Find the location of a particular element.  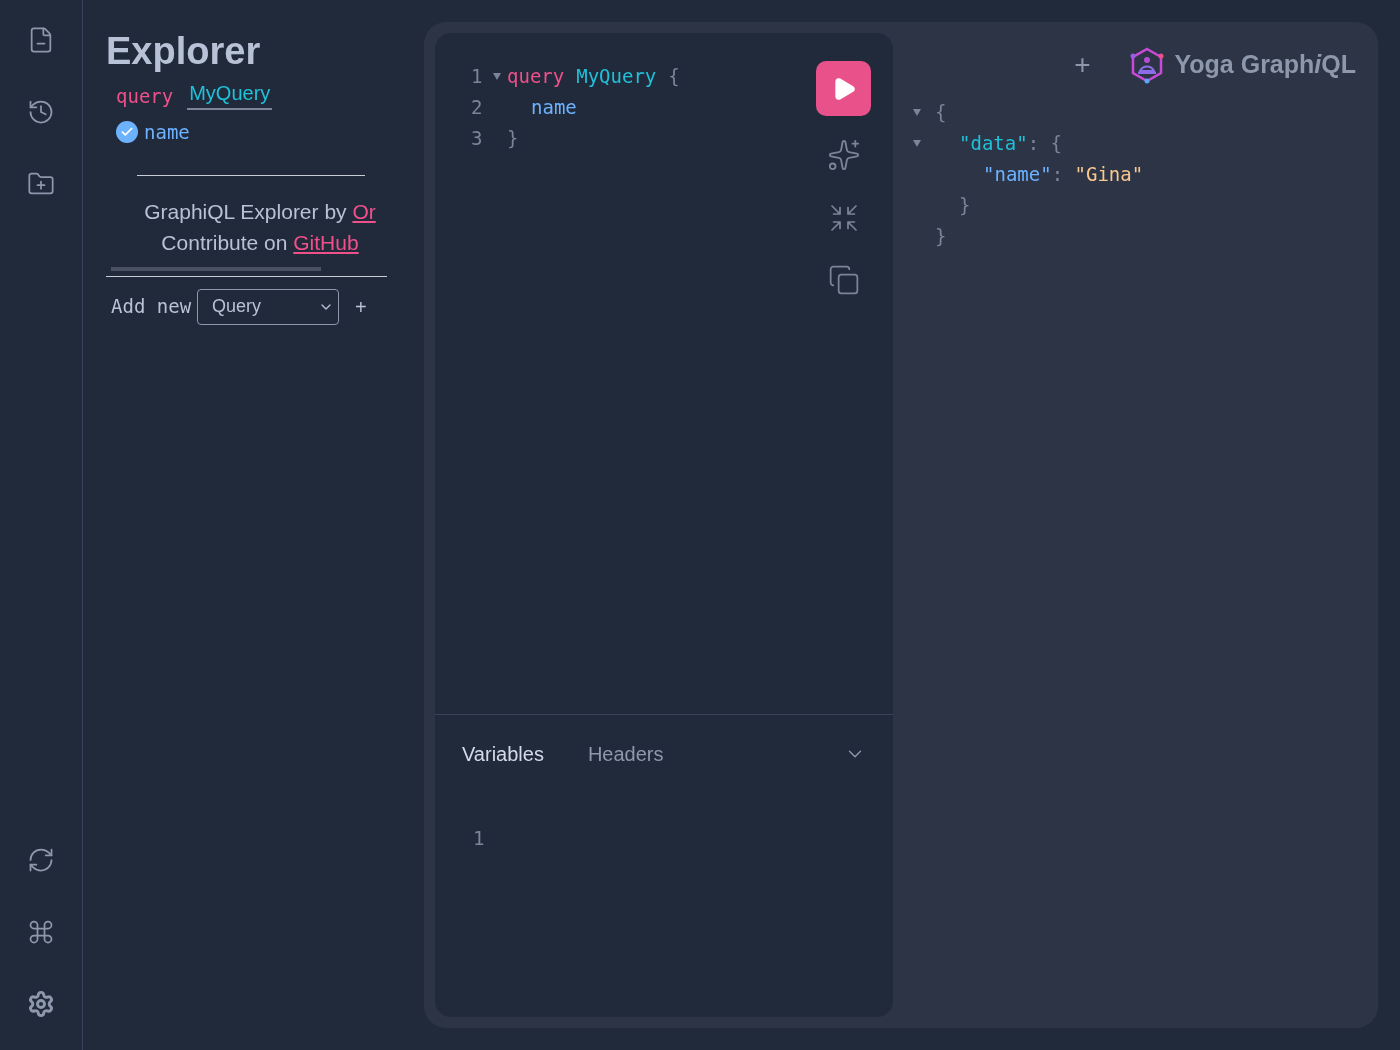

command-icon is located at coordinates (41, 932).